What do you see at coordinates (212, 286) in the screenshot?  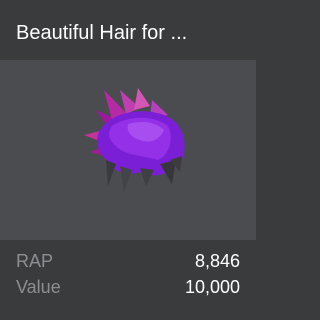 I see `value-amount: 10,000` at bounding box center [212, 286].